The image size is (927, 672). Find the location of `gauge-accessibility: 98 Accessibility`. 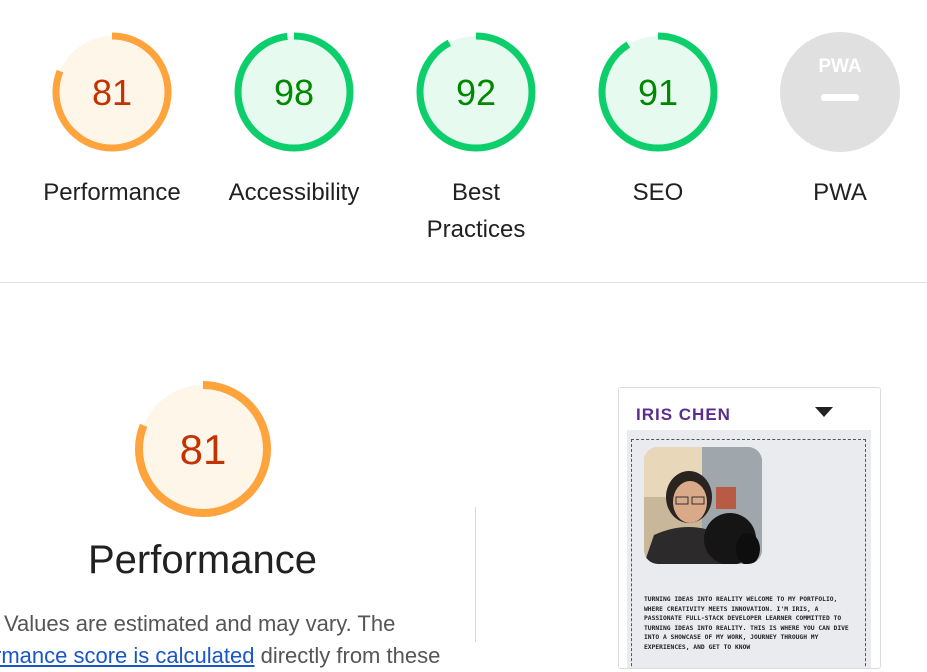

gauge-accessibility: 98 Accessibility is located at coordinates (294, 120).